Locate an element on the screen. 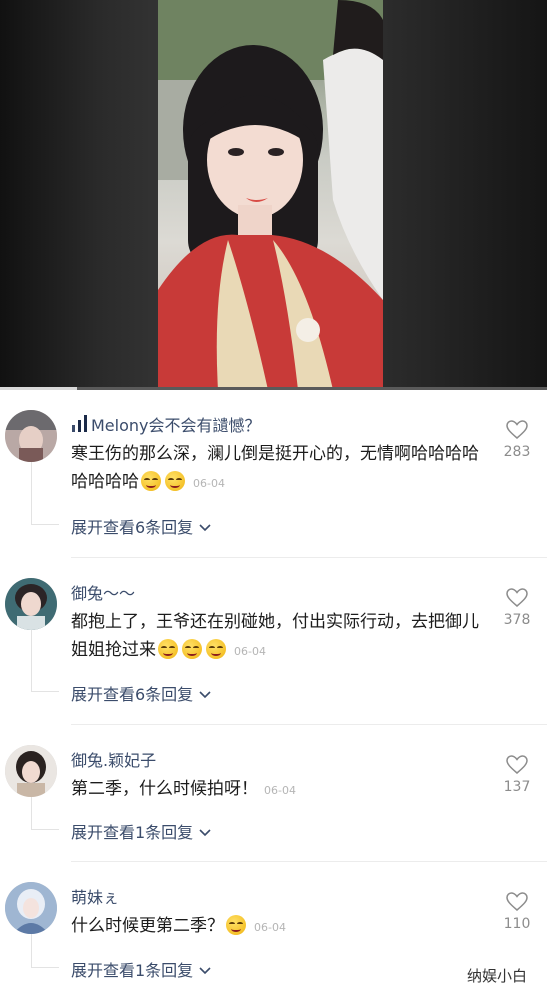 The image size is (547, 996). username-text: 萌妹ぇ is located at coordinates (95, 897).